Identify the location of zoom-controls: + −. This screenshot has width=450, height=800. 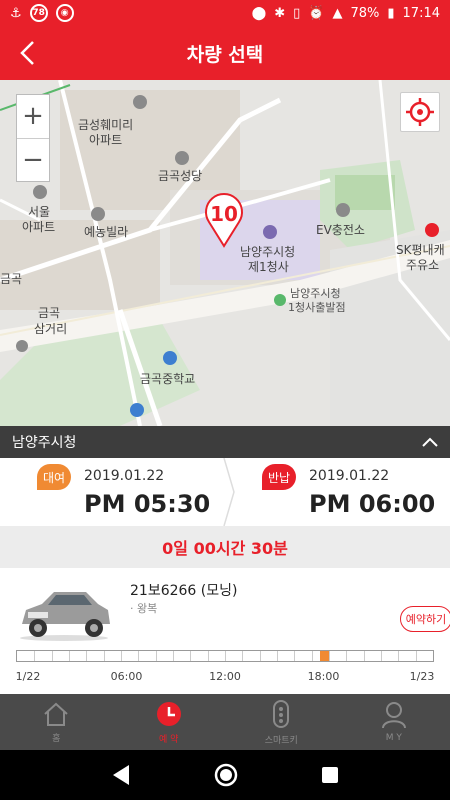
(33, 138).